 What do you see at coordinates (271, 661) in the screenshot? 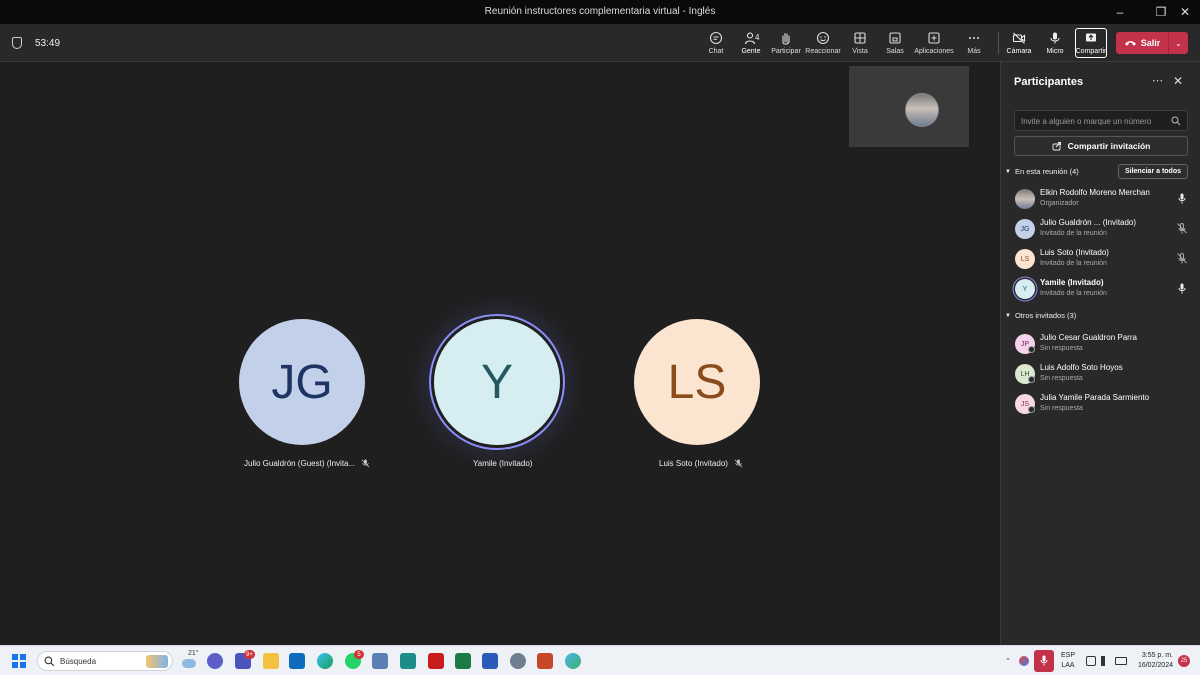
I see `file-explorer-icon` at bounding box center [271, 661].